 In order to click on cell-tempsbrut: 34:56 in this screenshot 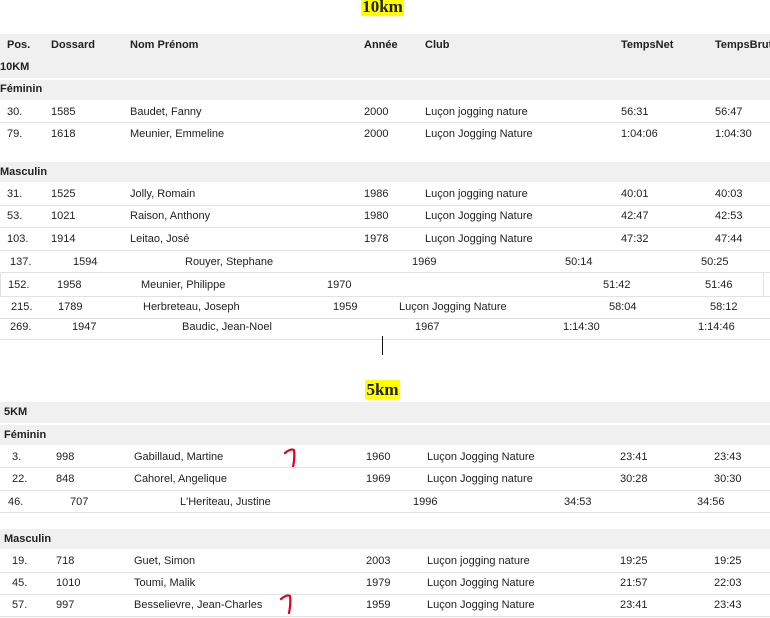, I will do `click(711, 502)`.